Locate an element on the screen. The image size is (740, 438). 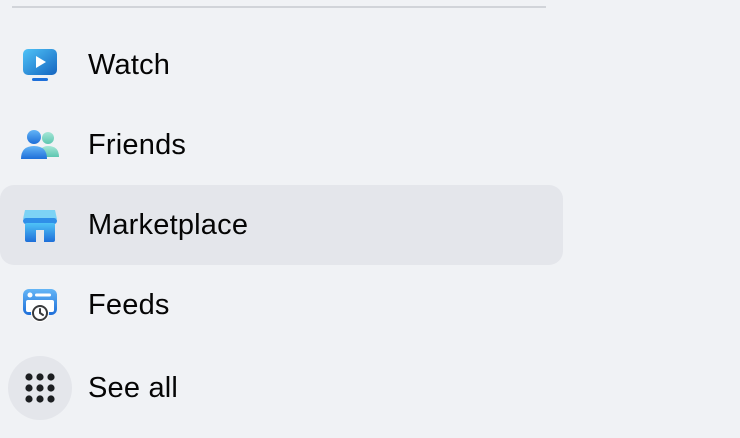
sidebar-item-label: Marketplace is located at coordinates (168, 224).